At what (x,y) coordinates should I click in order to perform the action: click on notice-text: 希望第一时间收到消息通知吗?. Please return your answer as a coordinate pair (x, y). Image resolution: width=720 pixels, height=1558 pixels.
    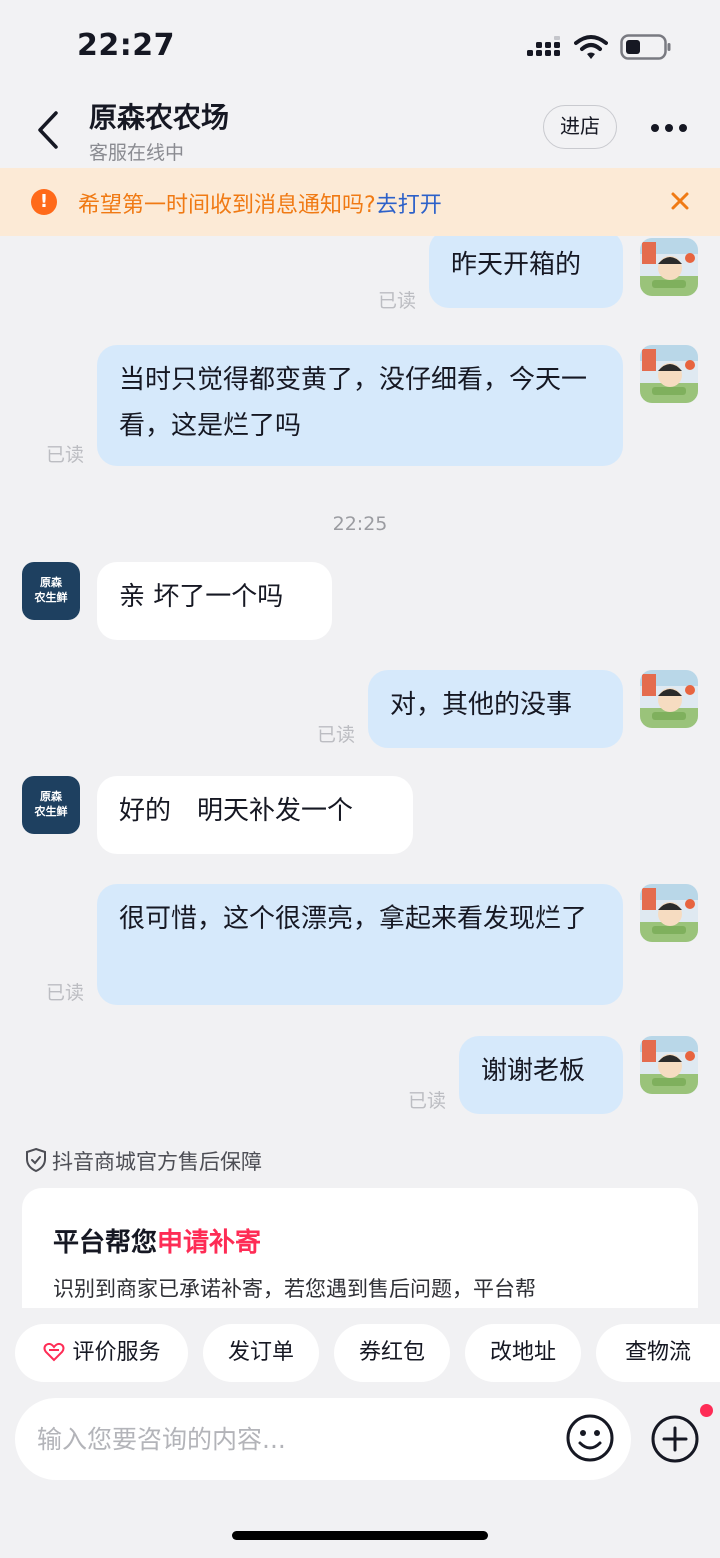
    Looking at the image, I should click on (227, 205).